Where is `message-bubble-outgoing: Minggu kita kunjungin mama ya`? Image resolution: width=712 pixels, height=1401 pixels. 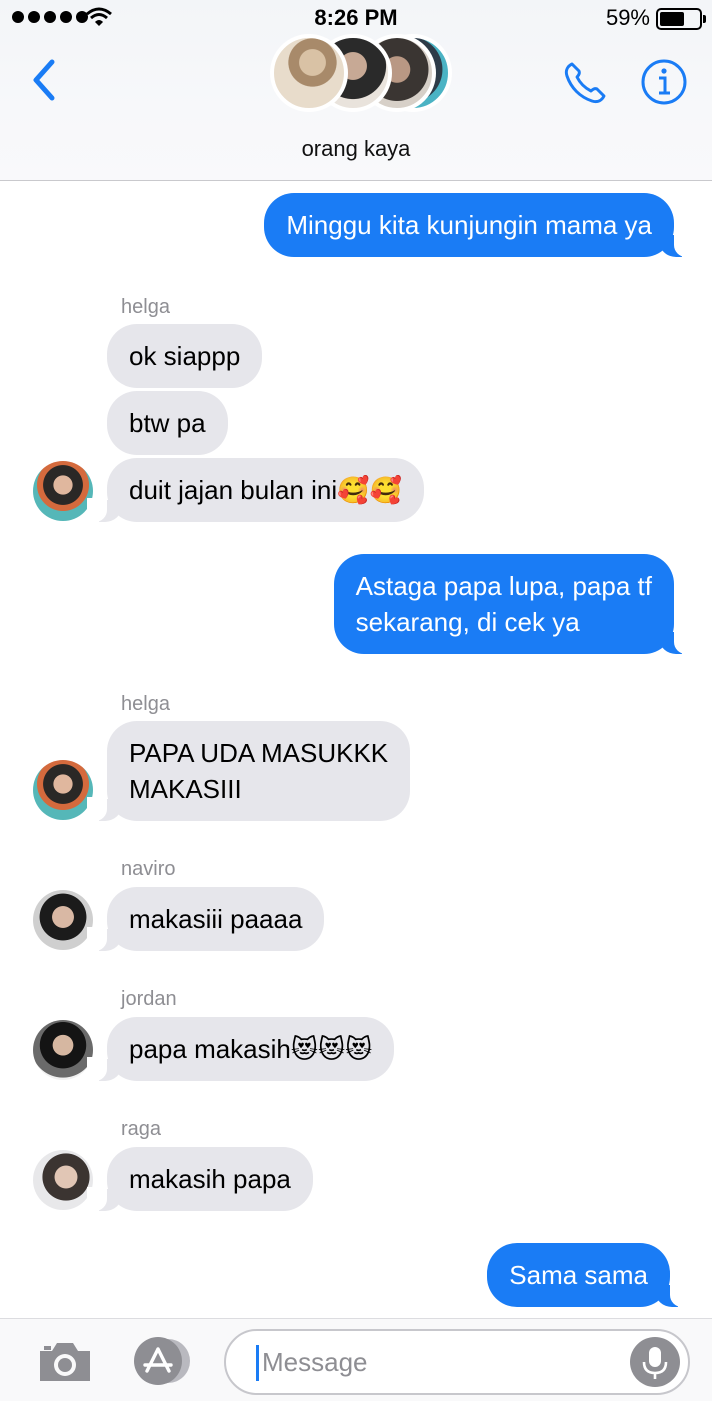
message-bubble-outgoing: Minggu kita kunjungin mama ya is located at coordinates (479, 225).